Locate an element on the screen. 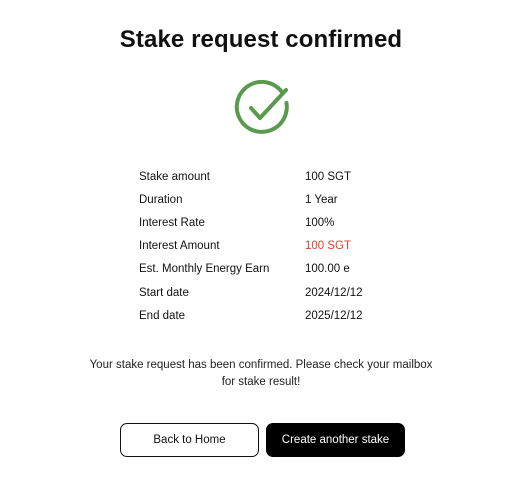 Image resolution: width=522 pixels, height=483 pixels. detail-value: 100.00 e is located at coordinates (327, 269).